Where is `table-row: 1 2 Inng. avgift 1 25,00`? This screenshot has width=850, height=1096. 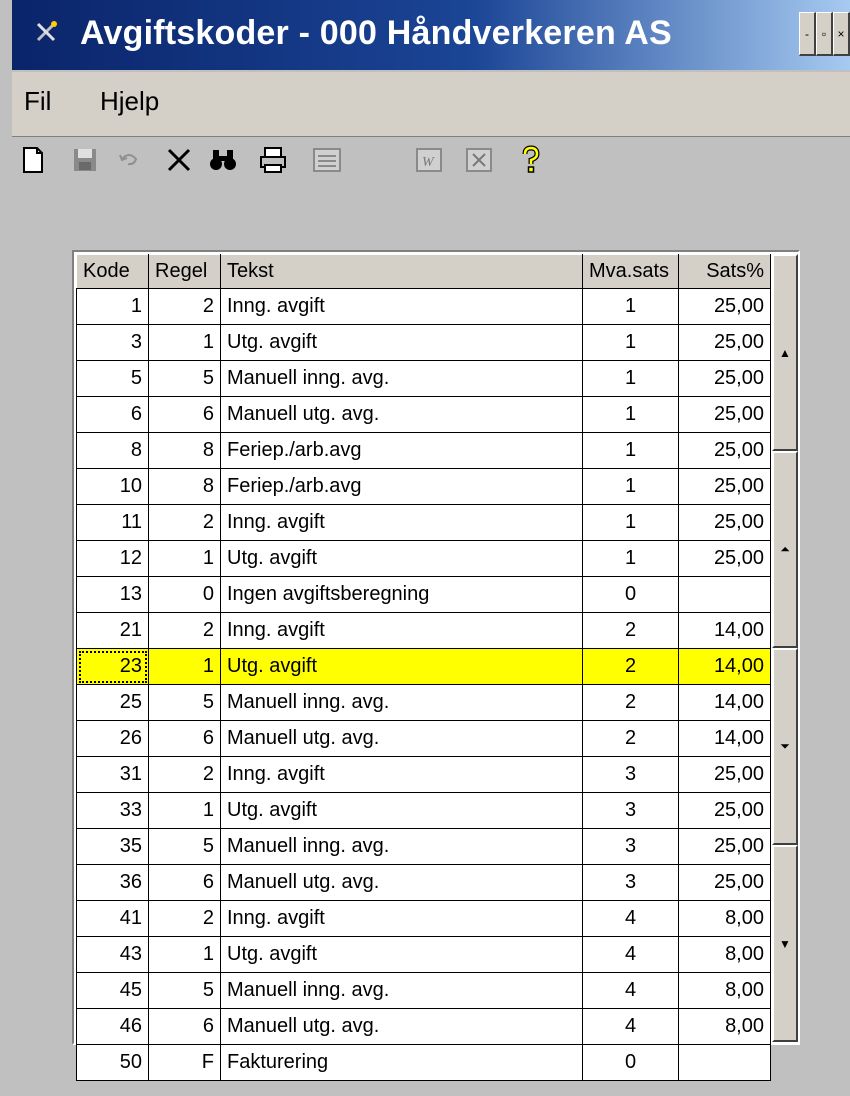
table-row: 1 2 Inng. avgift 1 25,00 is located at coordinates (423, 306).